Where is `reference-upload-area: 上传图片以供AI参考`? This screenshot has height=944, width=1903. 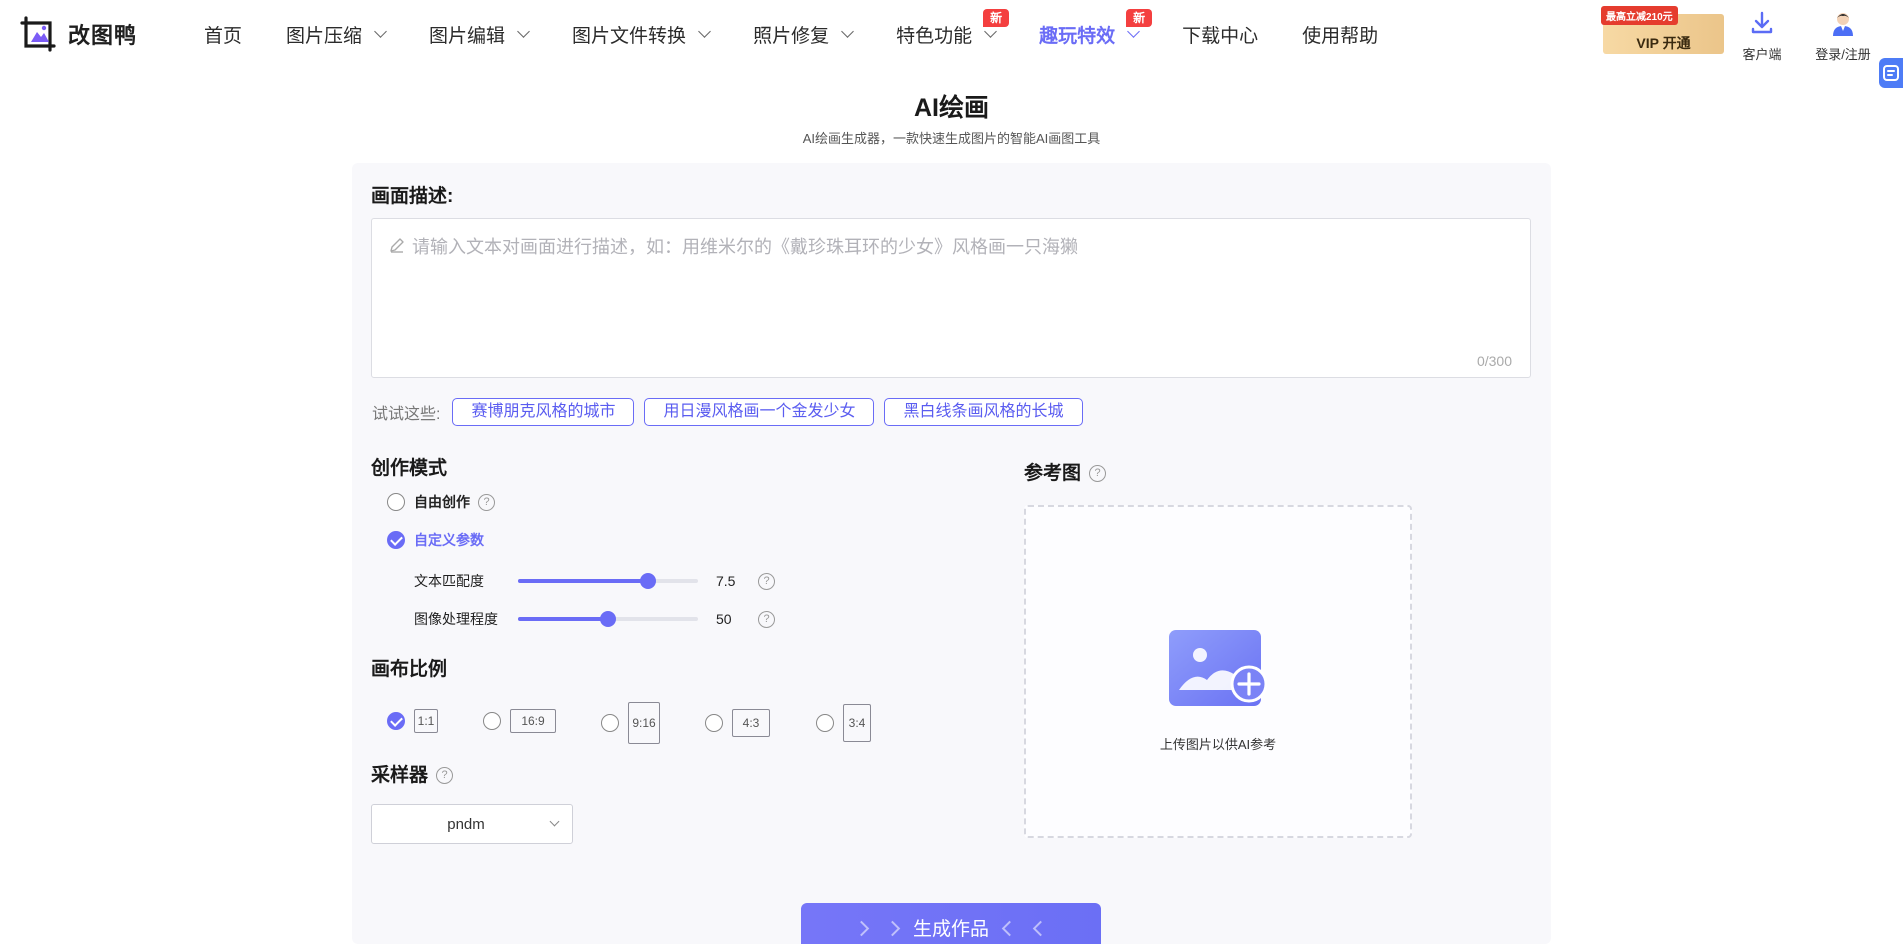
reference-upload-area: 上传图片以供AI参考 is located at coordinates (1218, 671).